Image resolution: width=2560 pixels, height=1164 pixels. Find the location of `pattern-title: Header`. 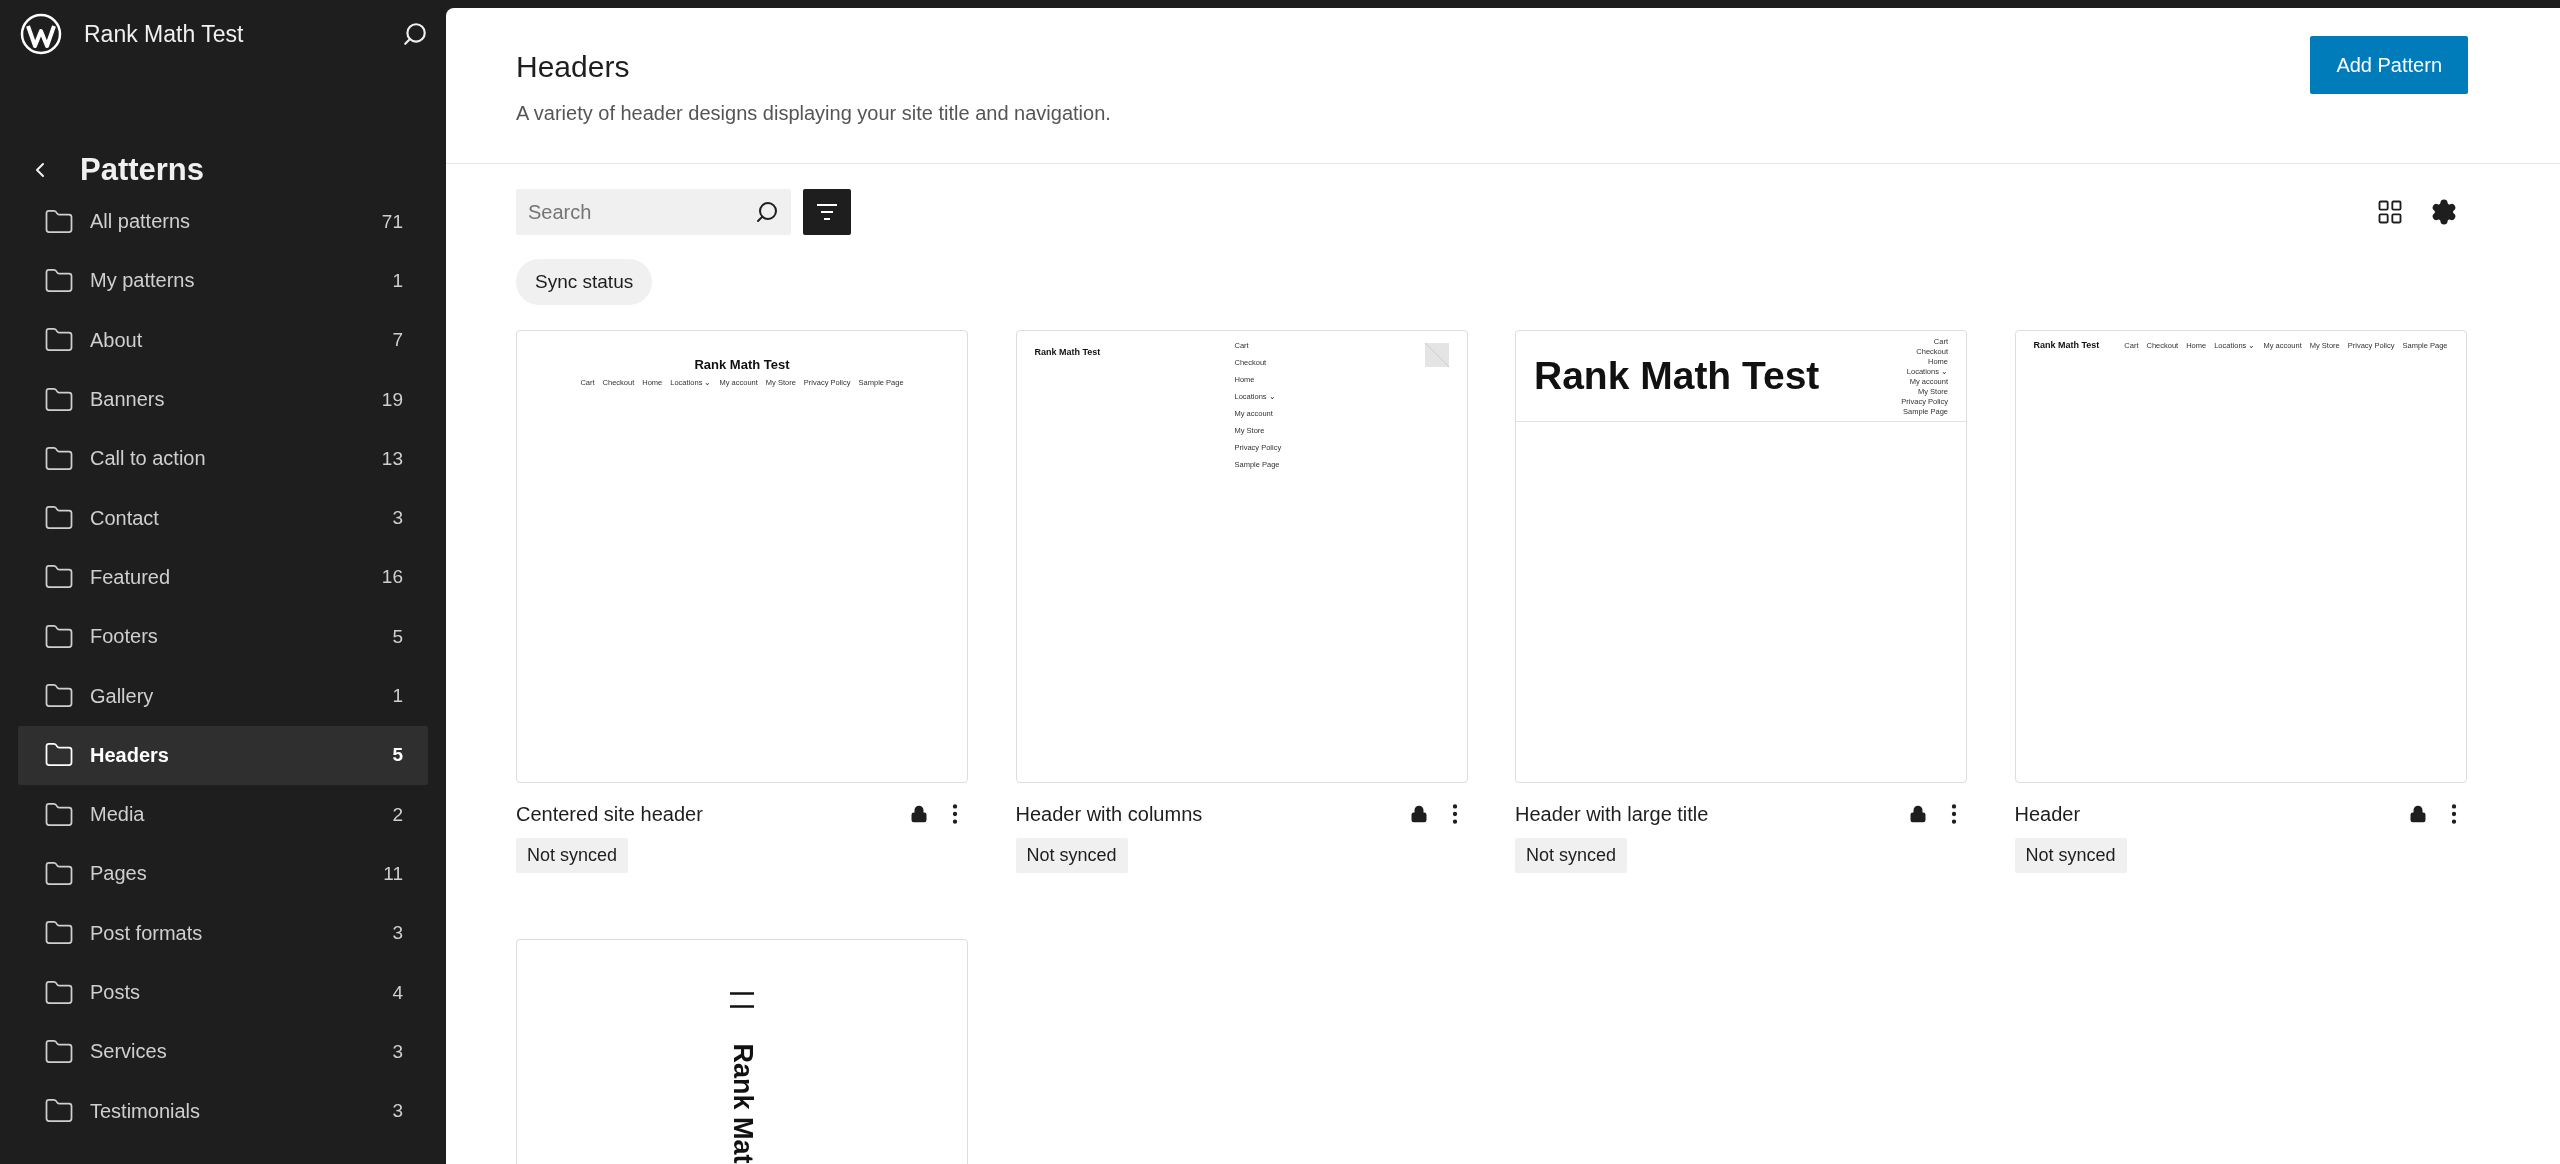

pattern-title: Header is located at coordinates (2048, 814).